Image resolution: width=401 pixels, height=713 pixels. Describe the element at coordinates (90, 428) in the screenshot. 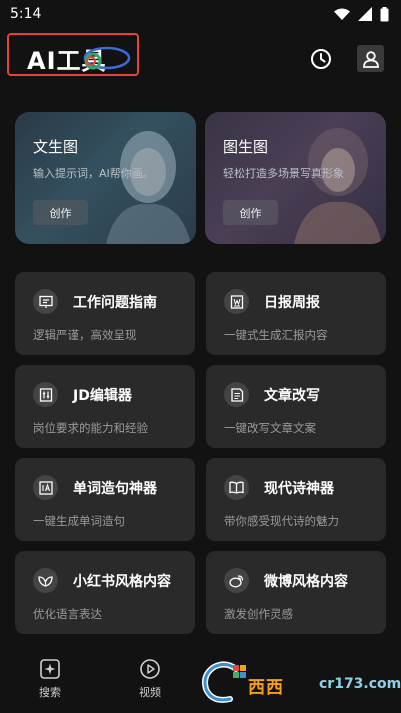

I see `tool-subtitle: 岗位要求的能力和经验` at that location.